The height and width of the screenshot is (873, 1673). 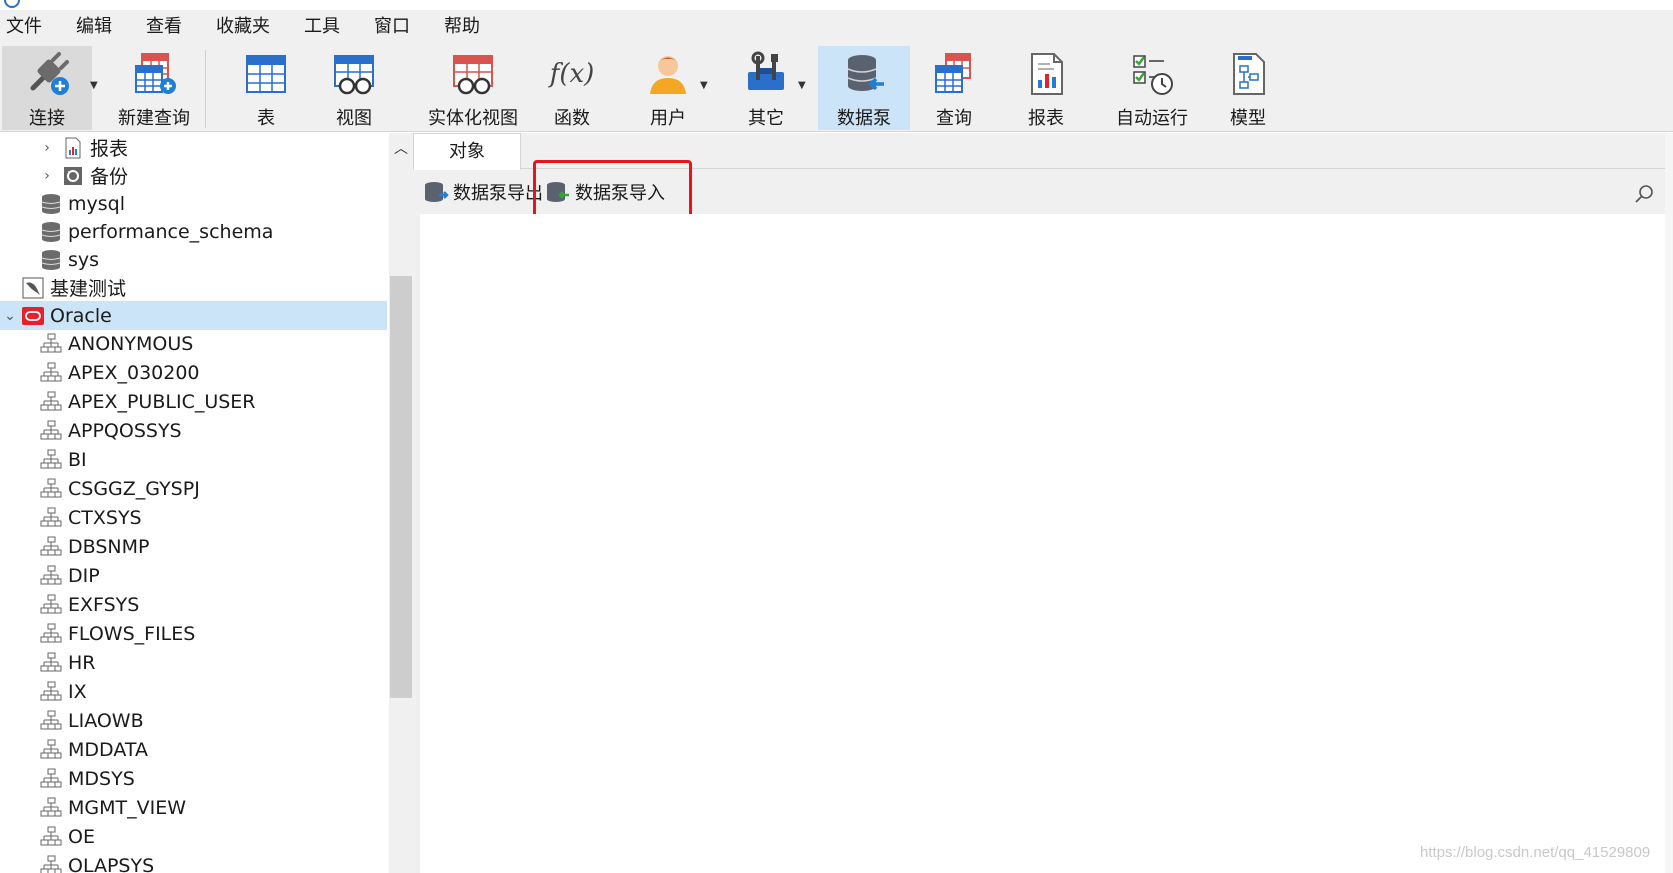 What do you see at coordinates (322, 27) in the screenshot?
I see `menu-tools: 工具` at bounding box center [322, 27].